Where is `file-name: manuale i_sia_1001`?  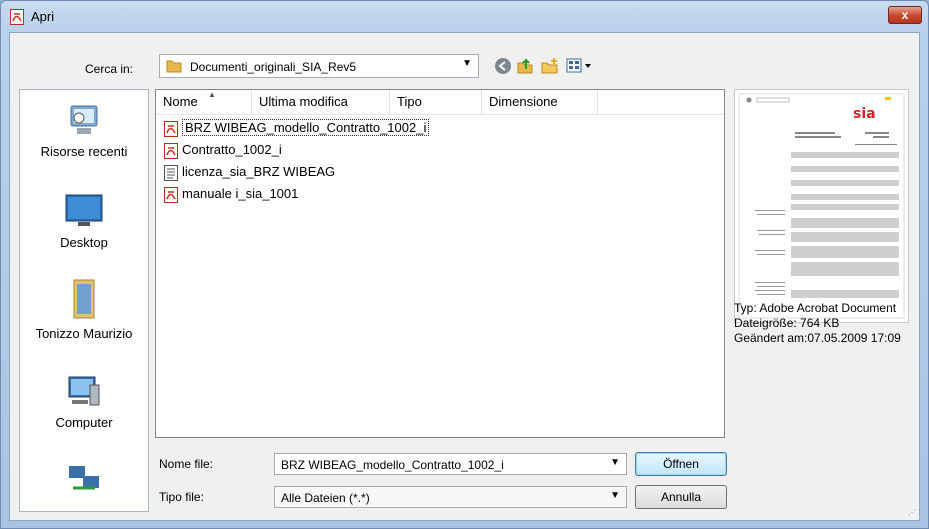 file-name: manuale i_sia_1001 is located at coordinates (240, 193).